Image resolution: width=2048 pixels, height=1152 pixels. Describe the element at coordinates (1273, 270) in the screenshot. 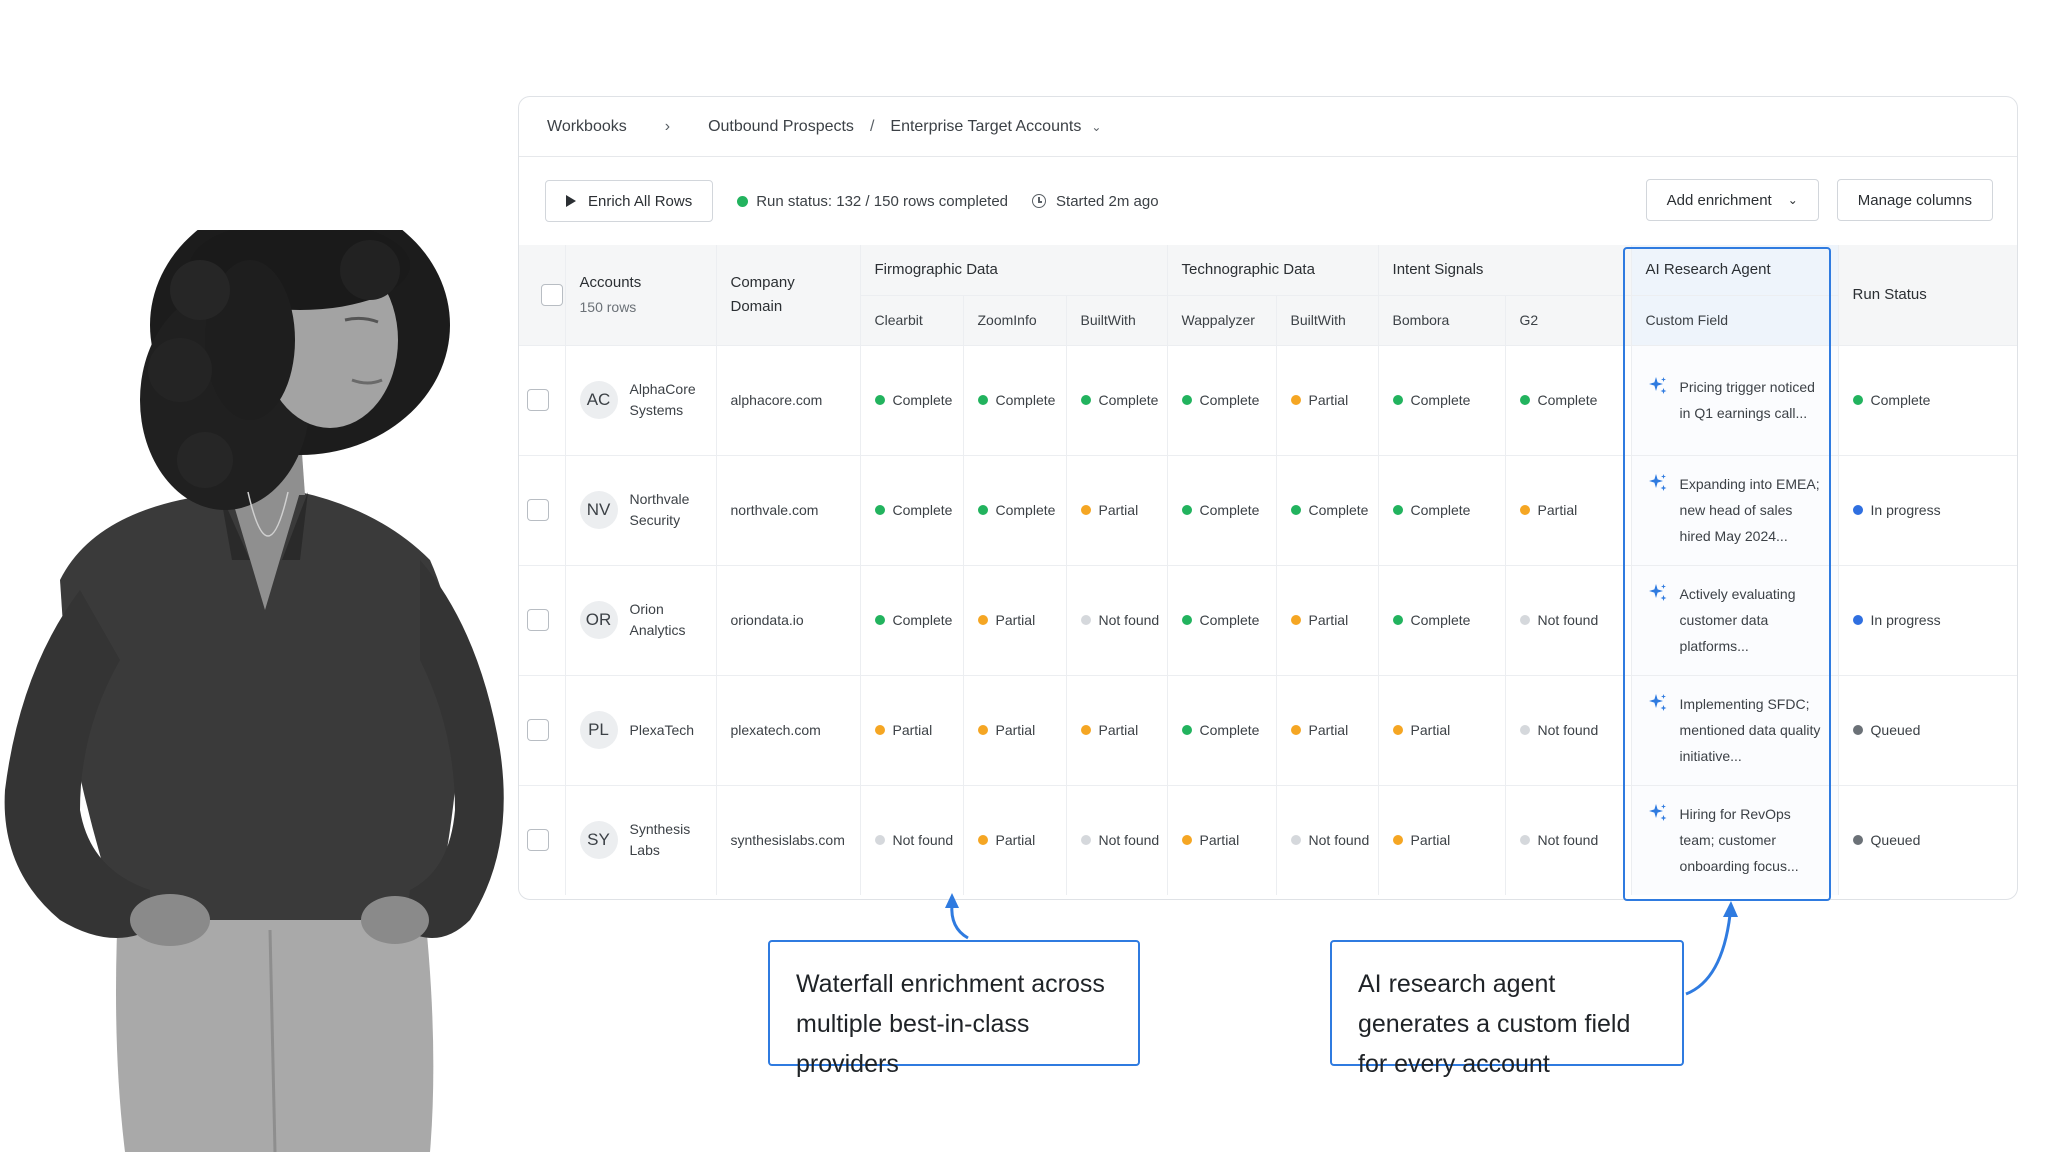

I see `technographic-header: Technographic Data` at that location.